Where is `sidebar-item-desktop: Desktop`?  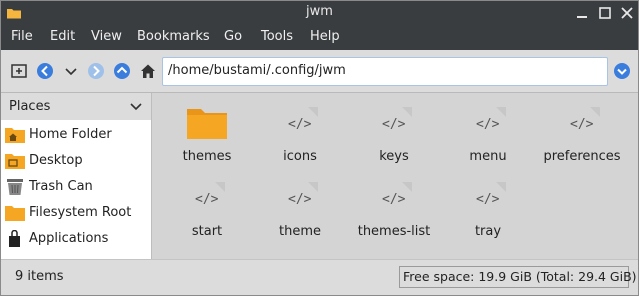
sidebar-item-desktop: Desktop is located at coordinates (76, 161).